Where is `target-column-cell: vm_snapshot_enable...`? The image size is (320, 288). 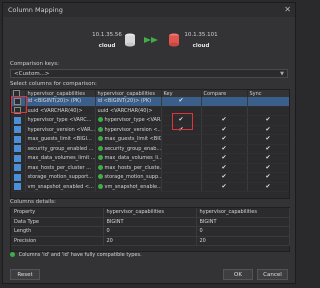
target-column-cell: vm_snapshot_enable... is located at coordinates (128, 187).